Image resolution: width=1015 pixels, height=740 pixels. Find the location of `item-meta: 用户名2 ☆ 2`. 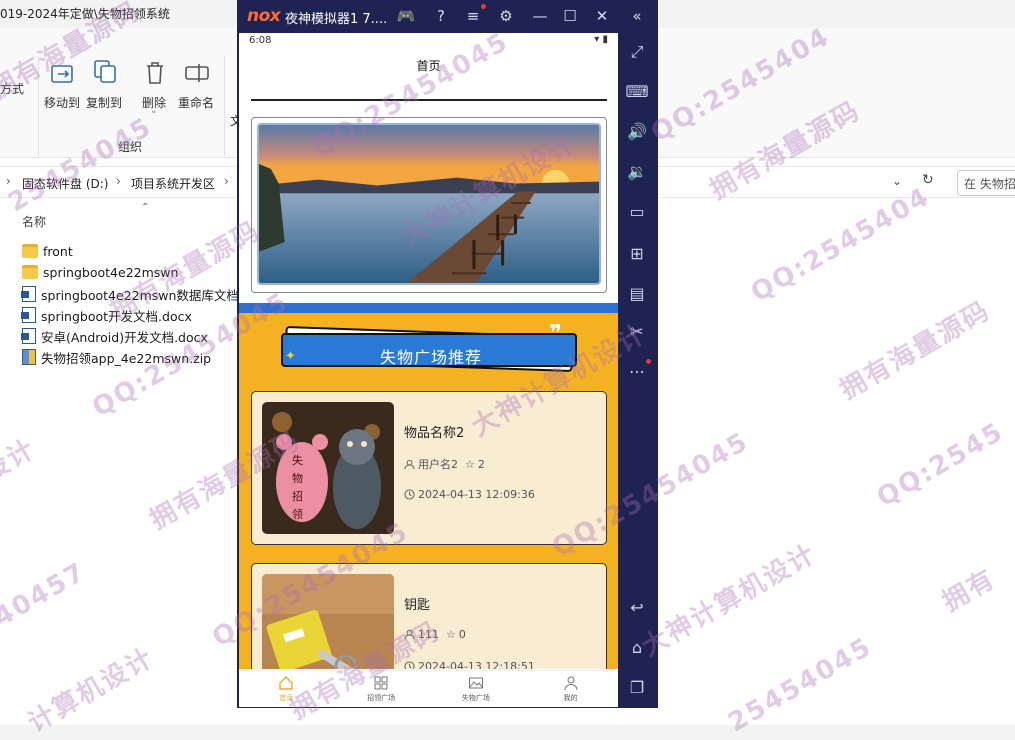

item-meta: 用户名2 ☆ 2 is located at coordinates (444, 464).